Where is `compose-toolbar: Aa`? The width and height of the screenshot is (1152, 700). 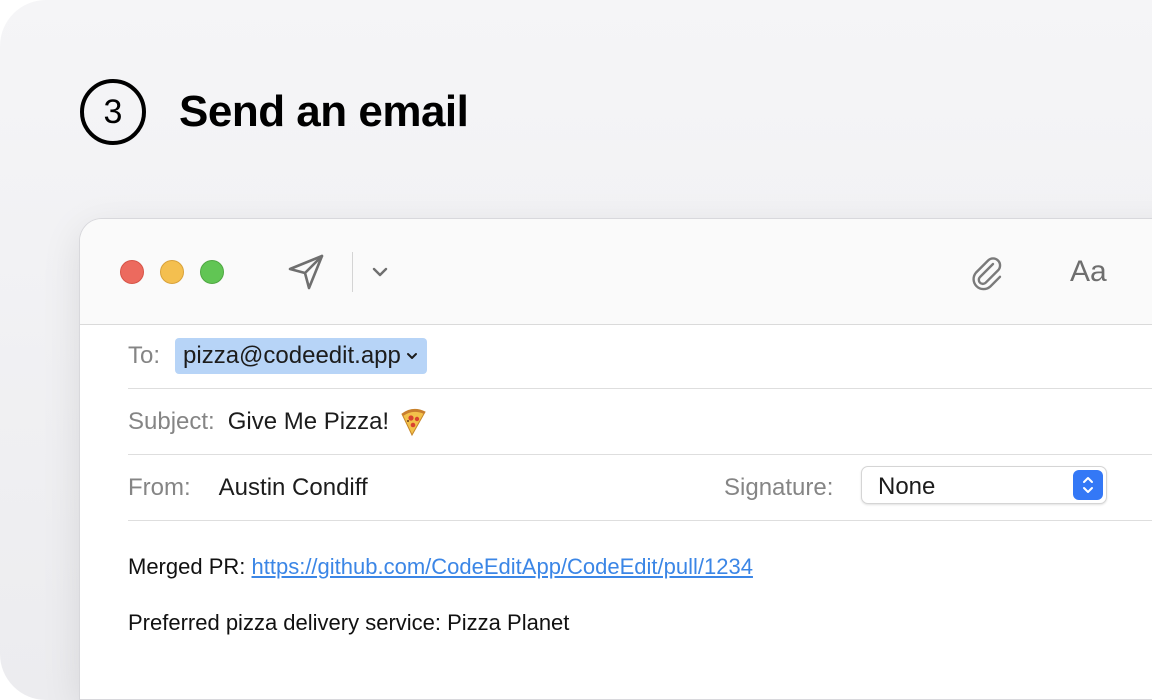 compose-toolbar: Aa is located at coordinates (616, 272).